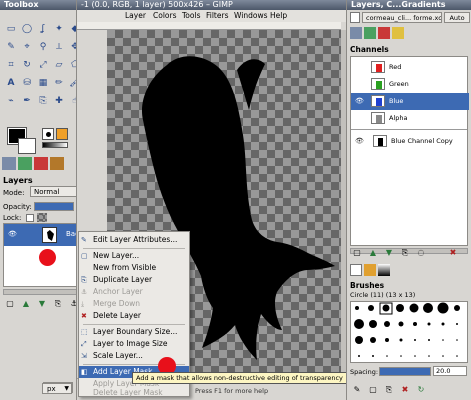  What do you see at coordinates (47, 257) in the screenshot?
I see `click-marker` at bounding box center [47, 257].